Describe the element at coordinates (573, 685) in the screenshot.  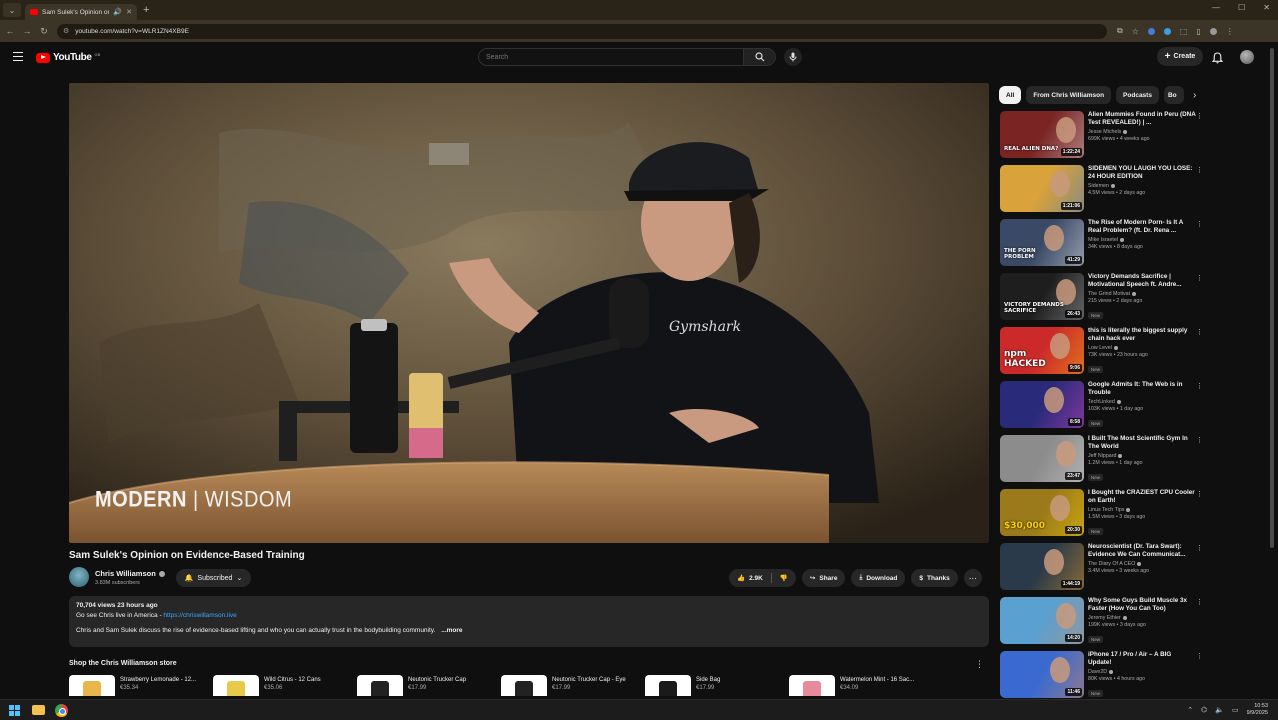
I see `store-item: Neutonic Trucker Cap - Eye €17.99` at that location.